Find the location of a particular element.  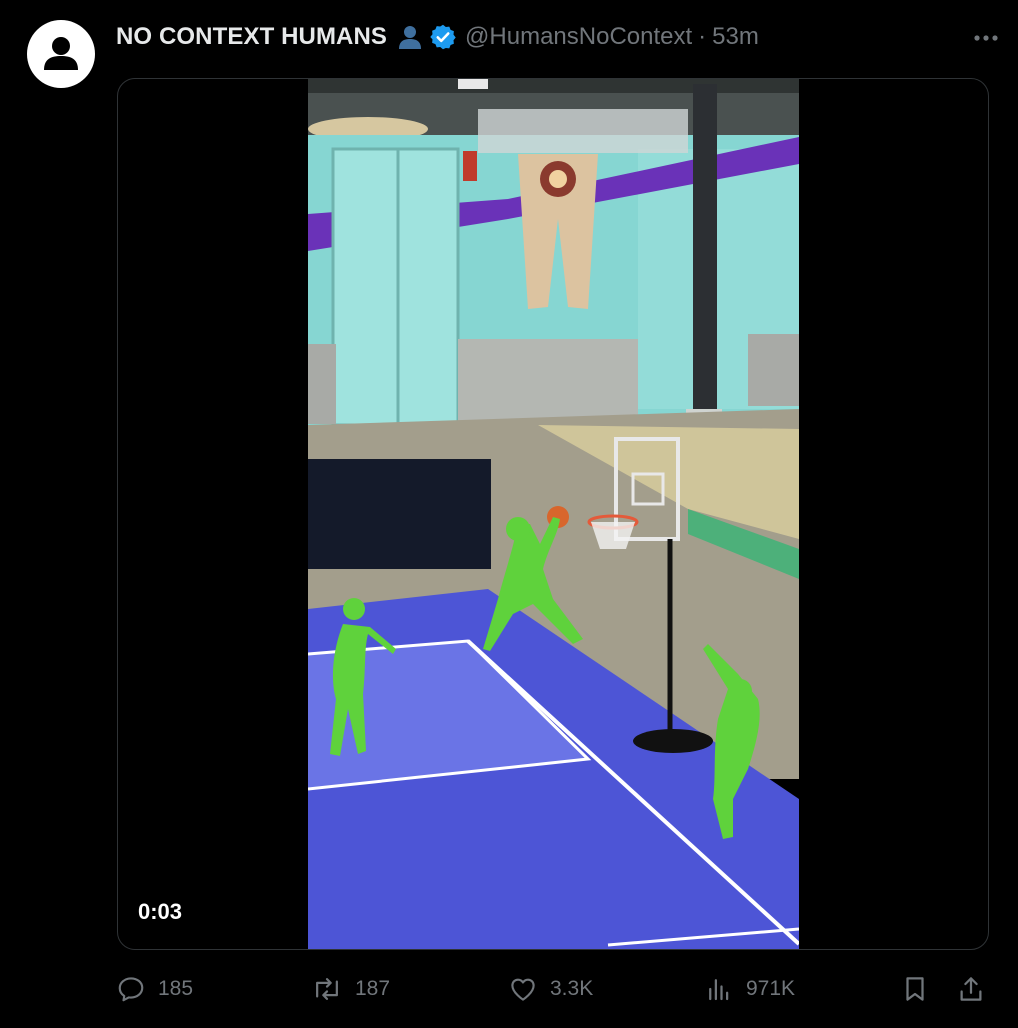

action-bar: 185 187 3.3K 971K is located at coordinates (556, 989).